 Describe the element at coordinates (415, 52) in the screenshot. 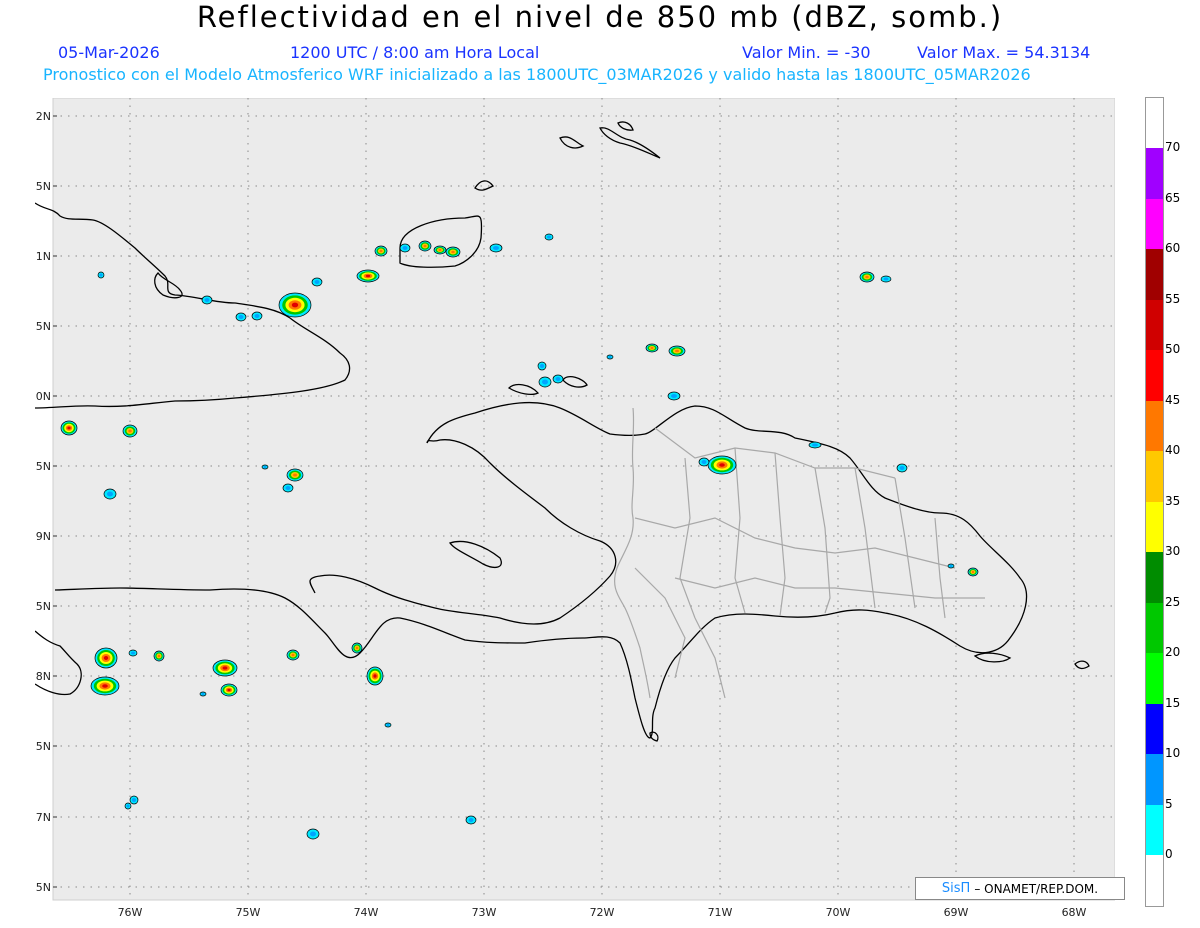

I see `time-label: 1200 UTC / 8:00 am Hora Local` at that location.